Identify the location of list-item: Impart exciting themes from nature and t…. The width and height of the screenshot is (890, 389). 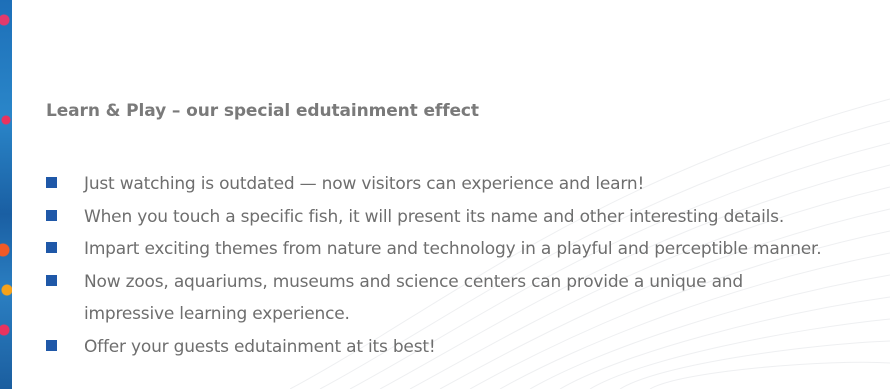
(466, 249).